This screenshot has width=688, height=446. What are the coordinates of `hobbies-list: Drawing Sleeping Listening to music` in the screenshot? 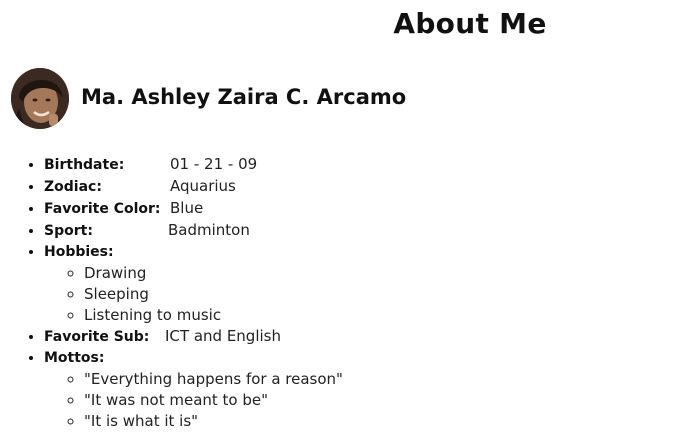 It's located at (193, 294).